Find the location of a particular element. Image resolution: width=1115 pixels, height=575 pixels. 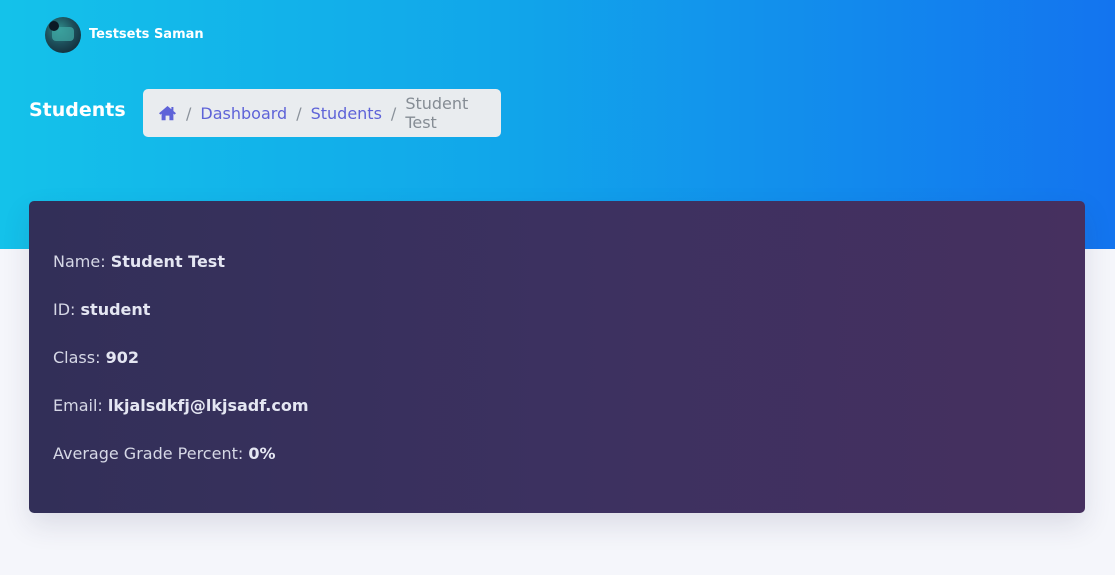

student-class-row: Class: 902 is located at coordinates (96, 357).